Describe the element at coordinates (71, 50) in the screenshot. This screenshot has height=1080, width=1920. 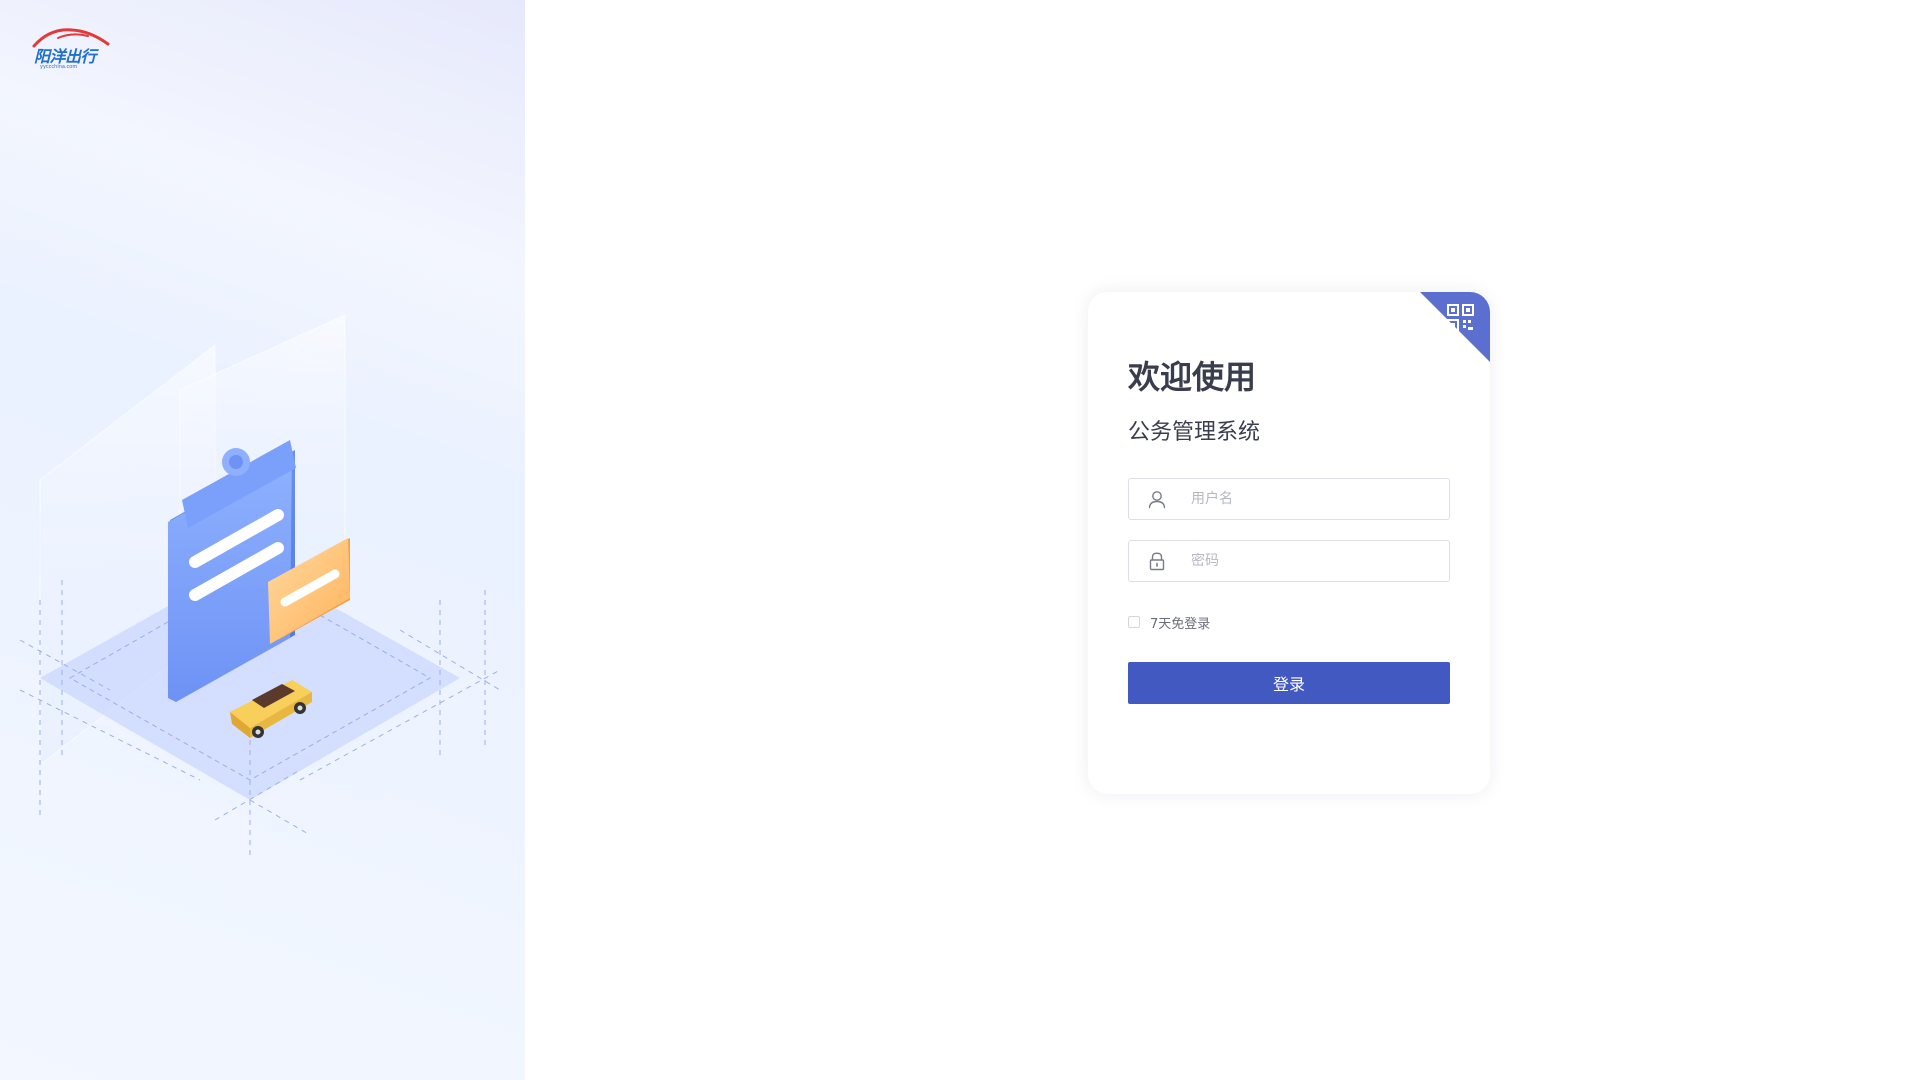
I see `brand-logo: 阳洋出行 yyccchina.com` at that location.